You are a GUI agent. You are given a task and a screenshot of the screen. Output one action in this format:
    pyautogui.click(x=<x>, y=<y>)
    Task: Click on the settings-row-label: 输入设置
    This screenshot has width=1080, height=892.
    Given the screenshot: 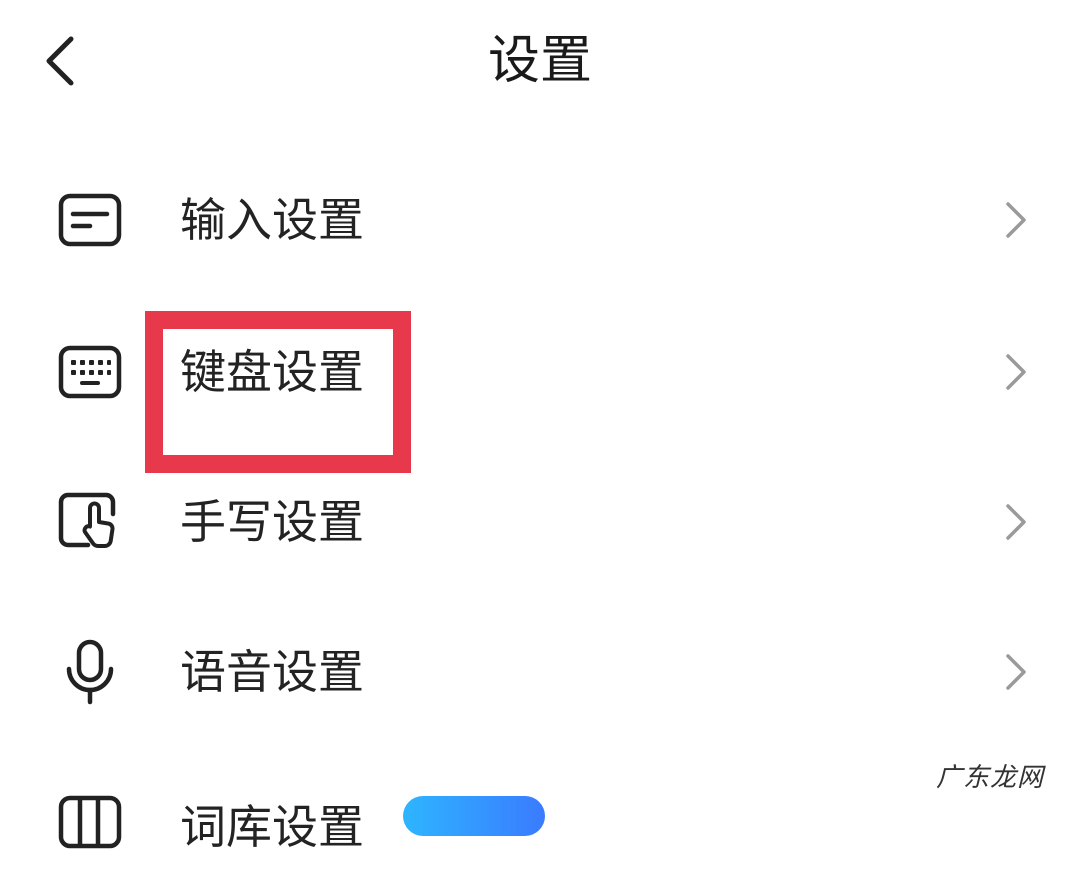 What is the action you would take?
    pyautogui.click(x=272, y=220)
    